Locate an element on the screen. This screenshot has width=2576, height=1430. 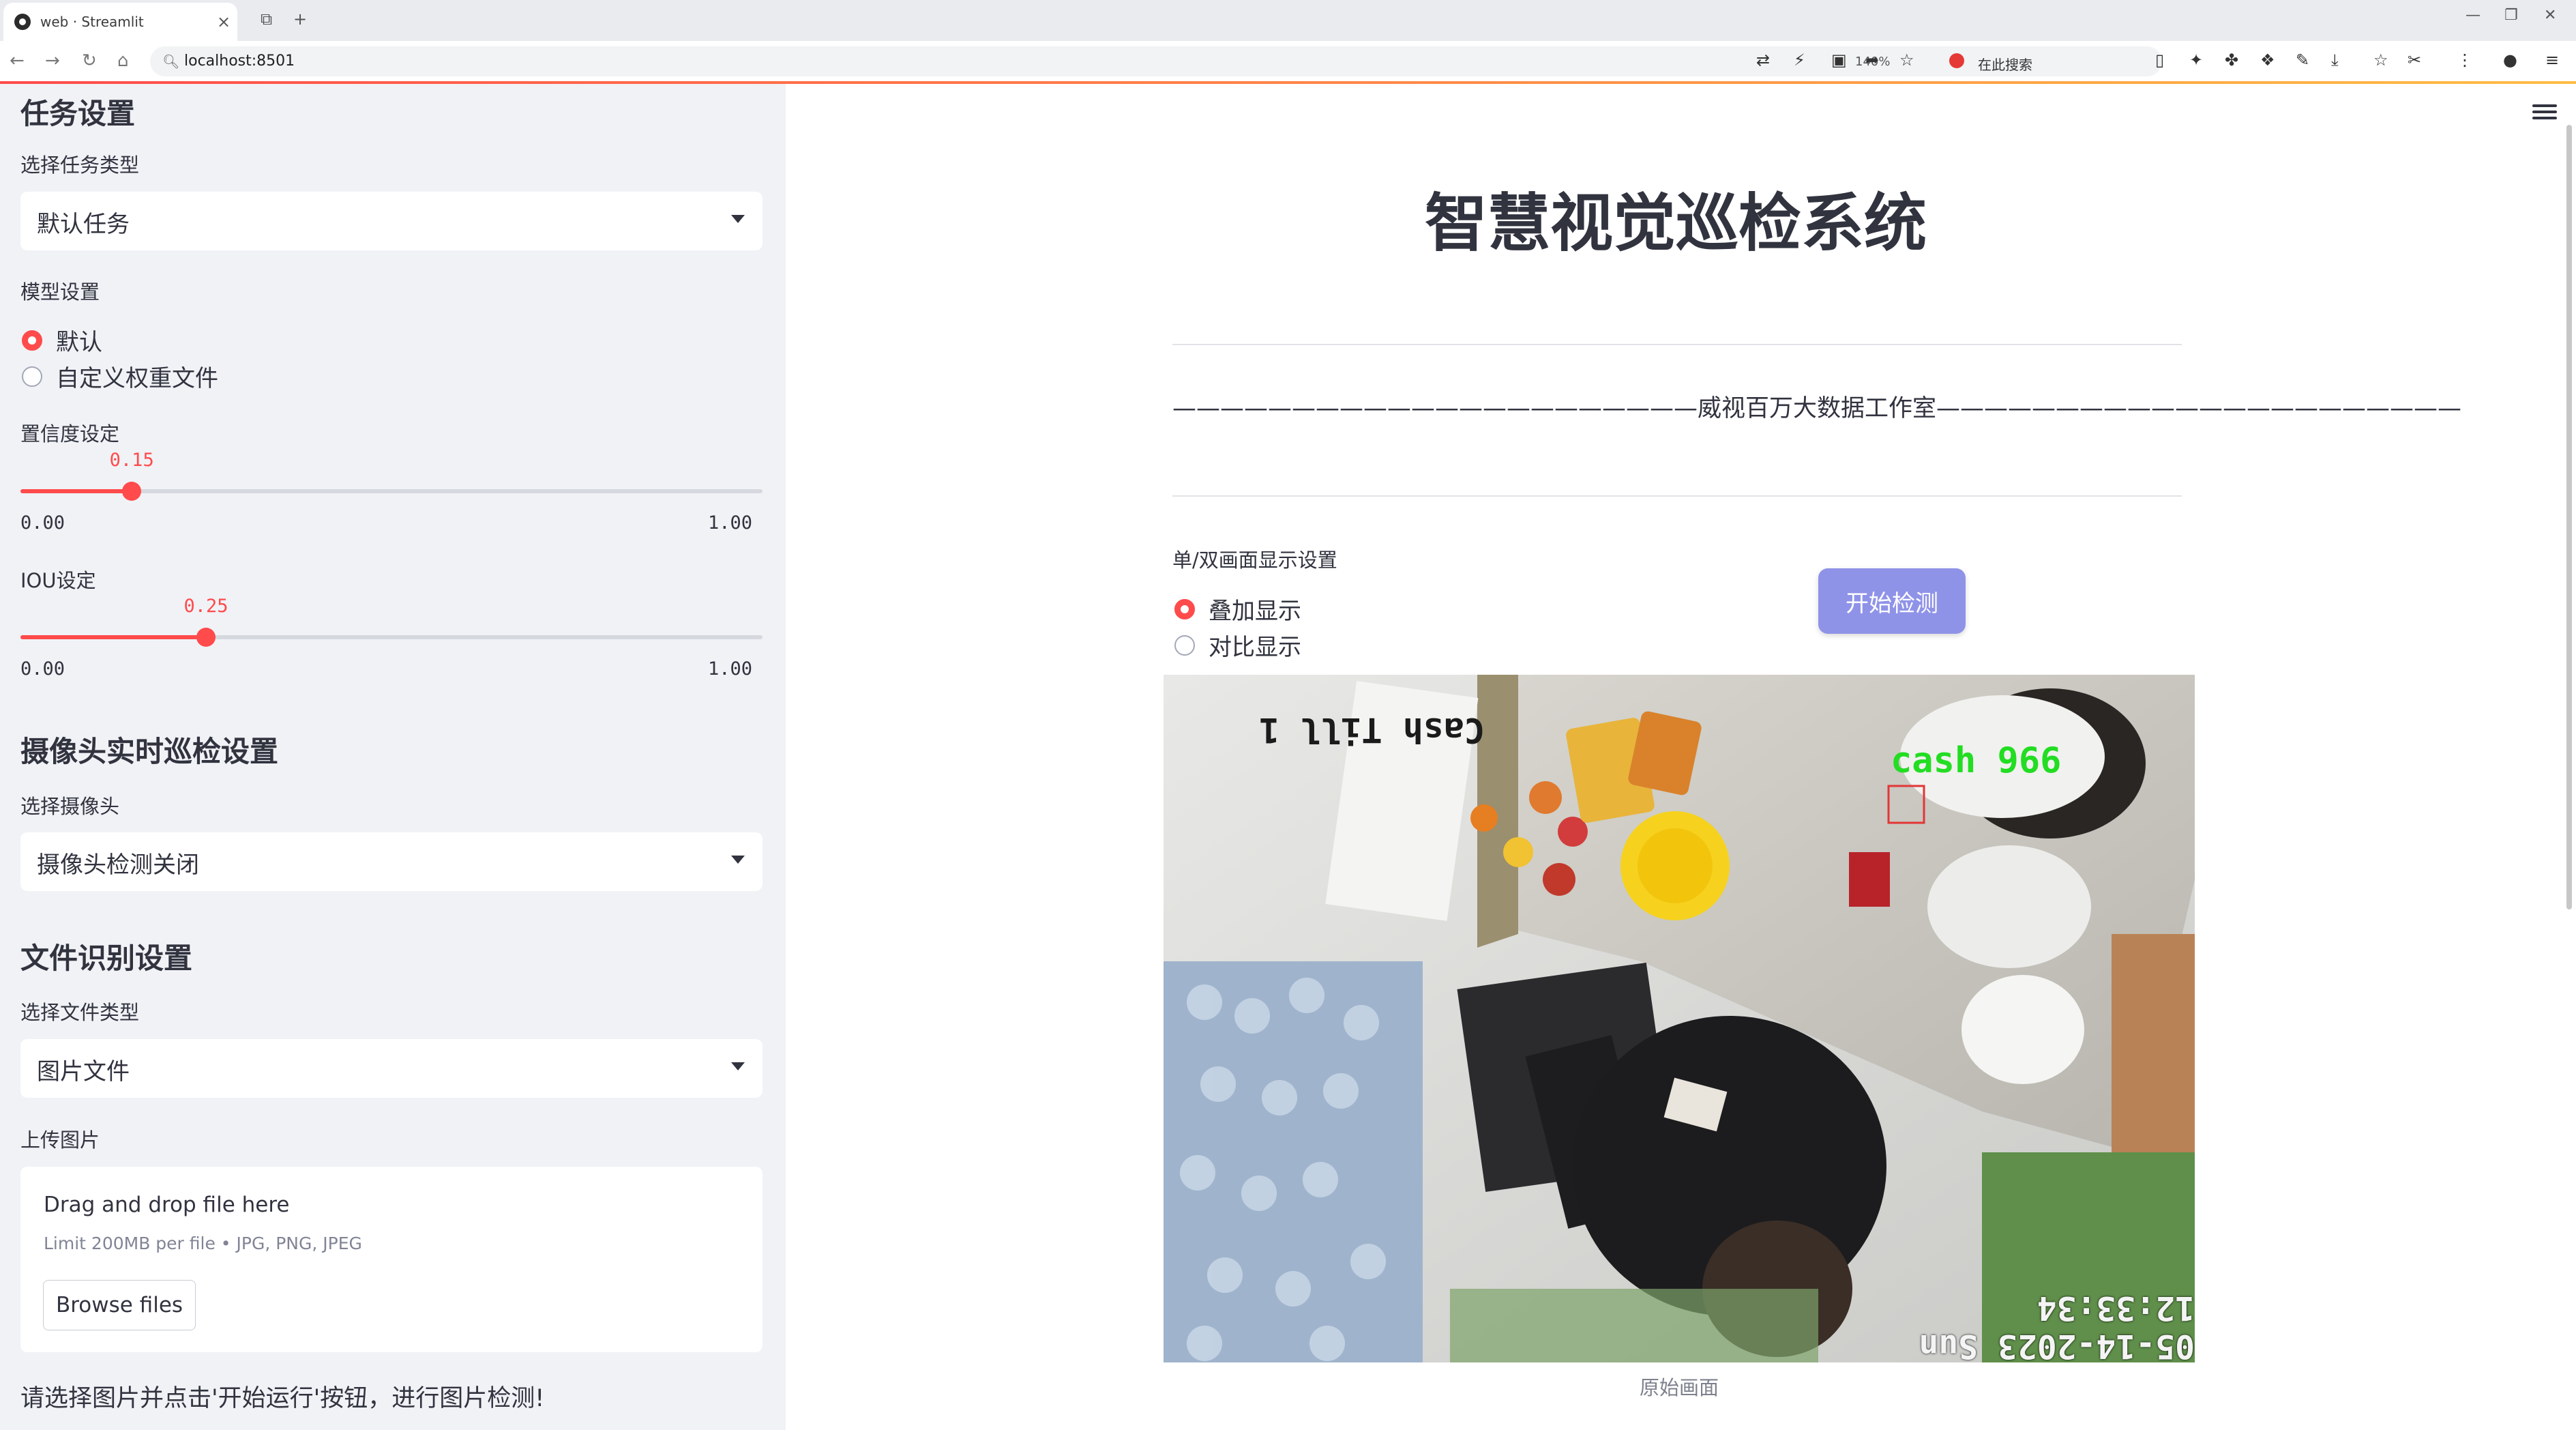
camera-timestamp: 05-14-2023 Sun 12:33:34 is located at coordinates (2057, 1326).